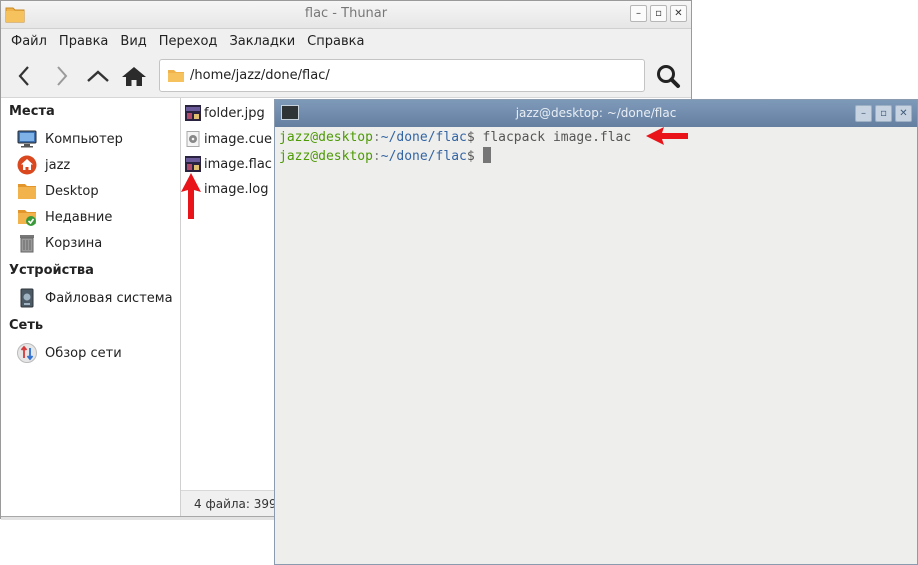 This screenshot has width=918, height=565. I want to click on search-button, so click(668, 76).